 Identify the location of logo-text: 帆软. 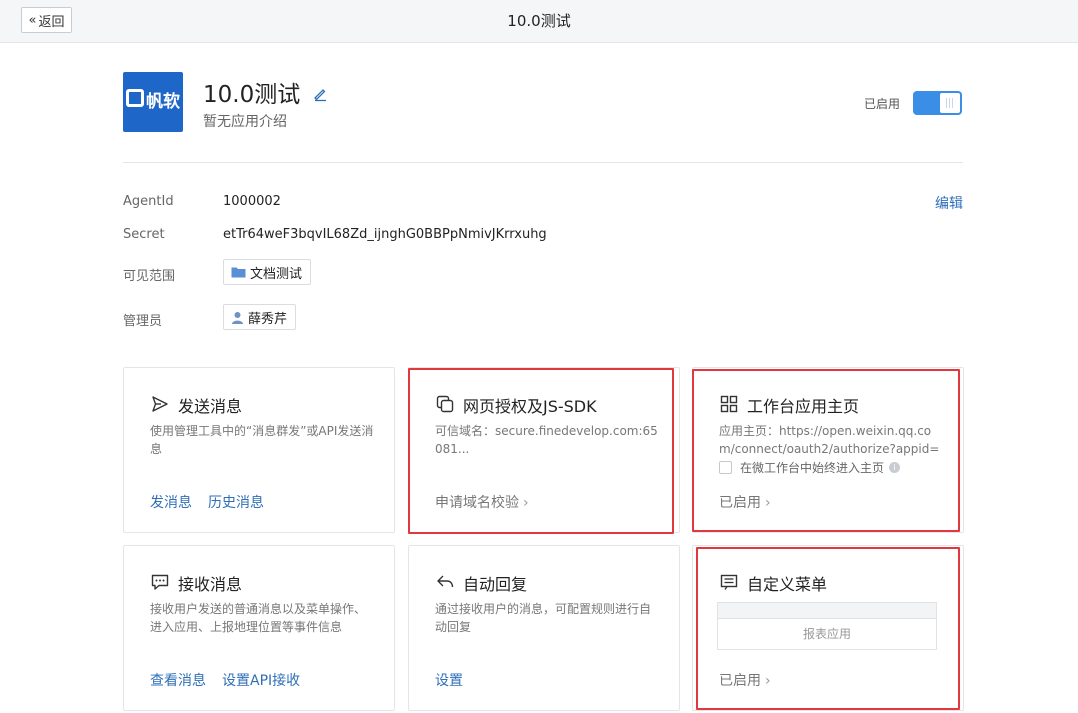
(163, 102).